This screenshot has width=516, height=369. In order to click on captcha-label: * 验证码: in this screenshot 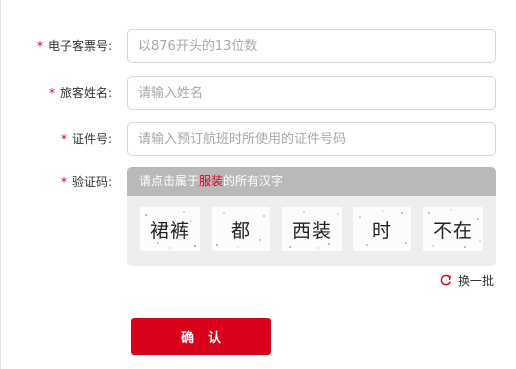, I will do `click(86, 182)`.